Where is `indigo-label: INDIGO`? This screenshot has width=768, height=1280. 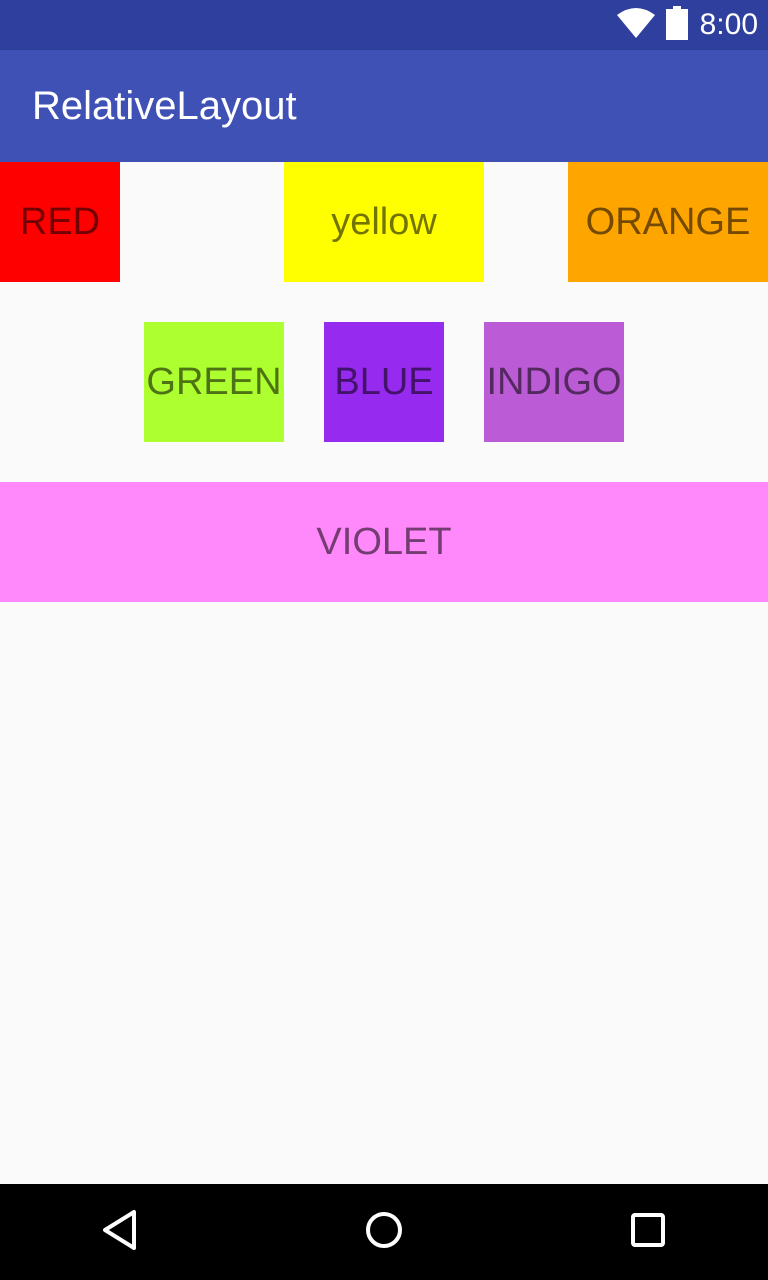
indigo-label: INDIGO is located at coordinates (554, 381).